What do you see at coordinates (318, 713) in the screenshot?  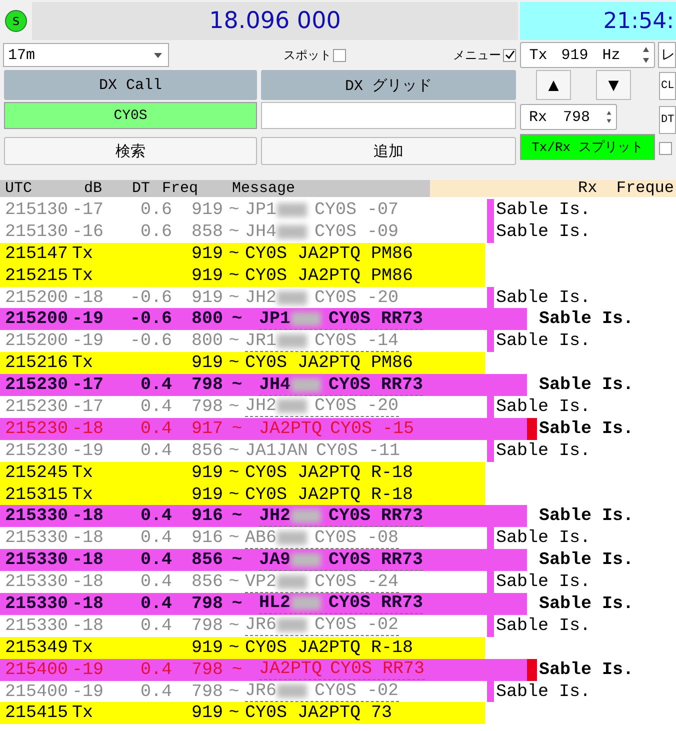 I see `message-text: CY0S JA2PTQ 73` at bounding box center [318, 713].